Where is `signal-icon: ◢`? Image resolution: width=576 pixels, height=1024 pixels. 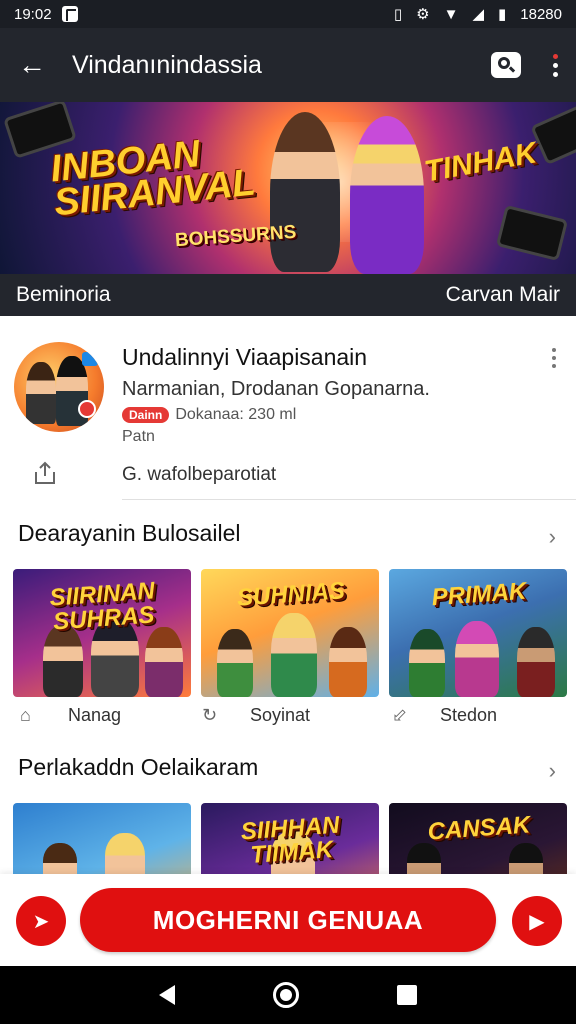 signal-icon: ◢ is located at coordinates (478, 14).